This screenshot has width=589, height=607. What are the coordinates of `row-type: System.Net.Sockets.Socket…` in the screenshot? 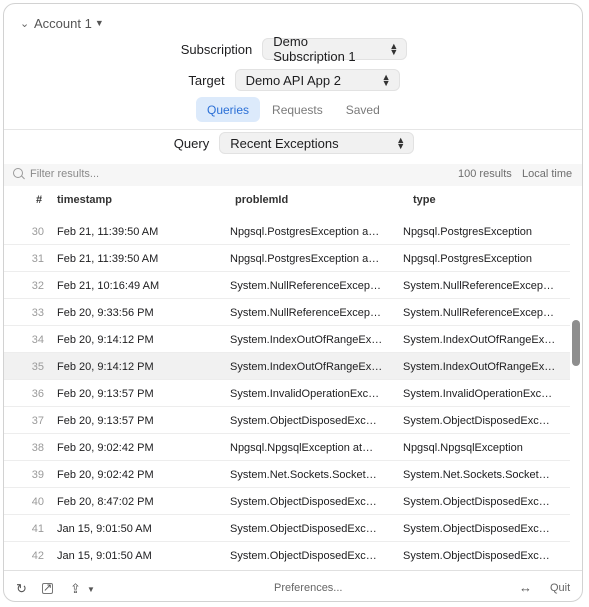 It's located at (476, 475).